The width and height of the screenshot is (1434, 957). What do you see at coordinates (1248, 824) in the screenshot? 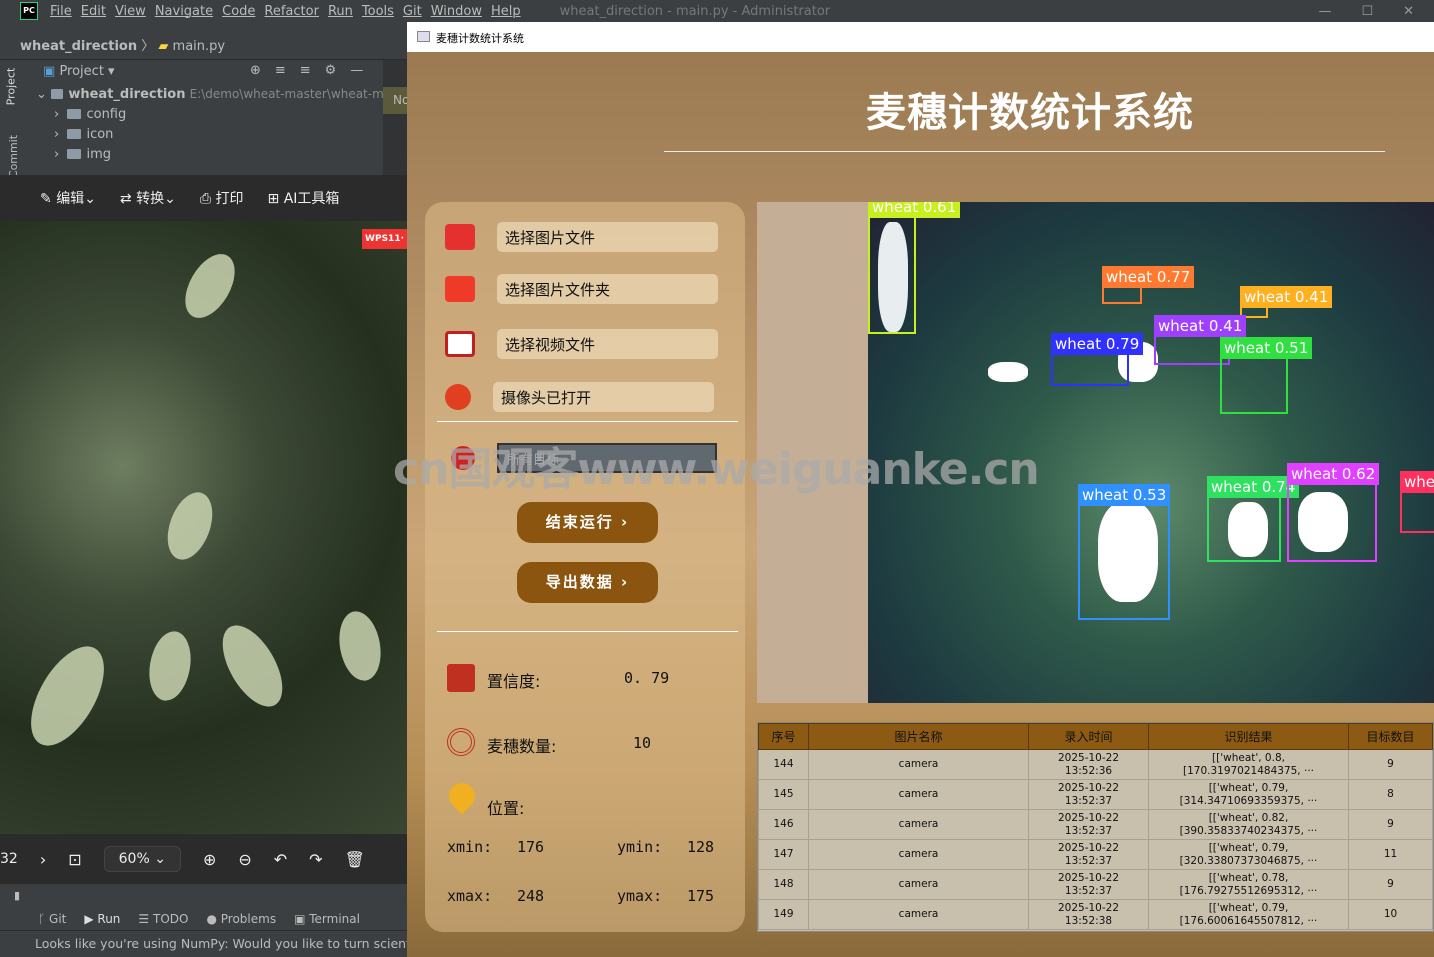
I see `cell-result: [['wheat', 0.82, [390.35833740234375, ···` at bounding box center [1248, 824].